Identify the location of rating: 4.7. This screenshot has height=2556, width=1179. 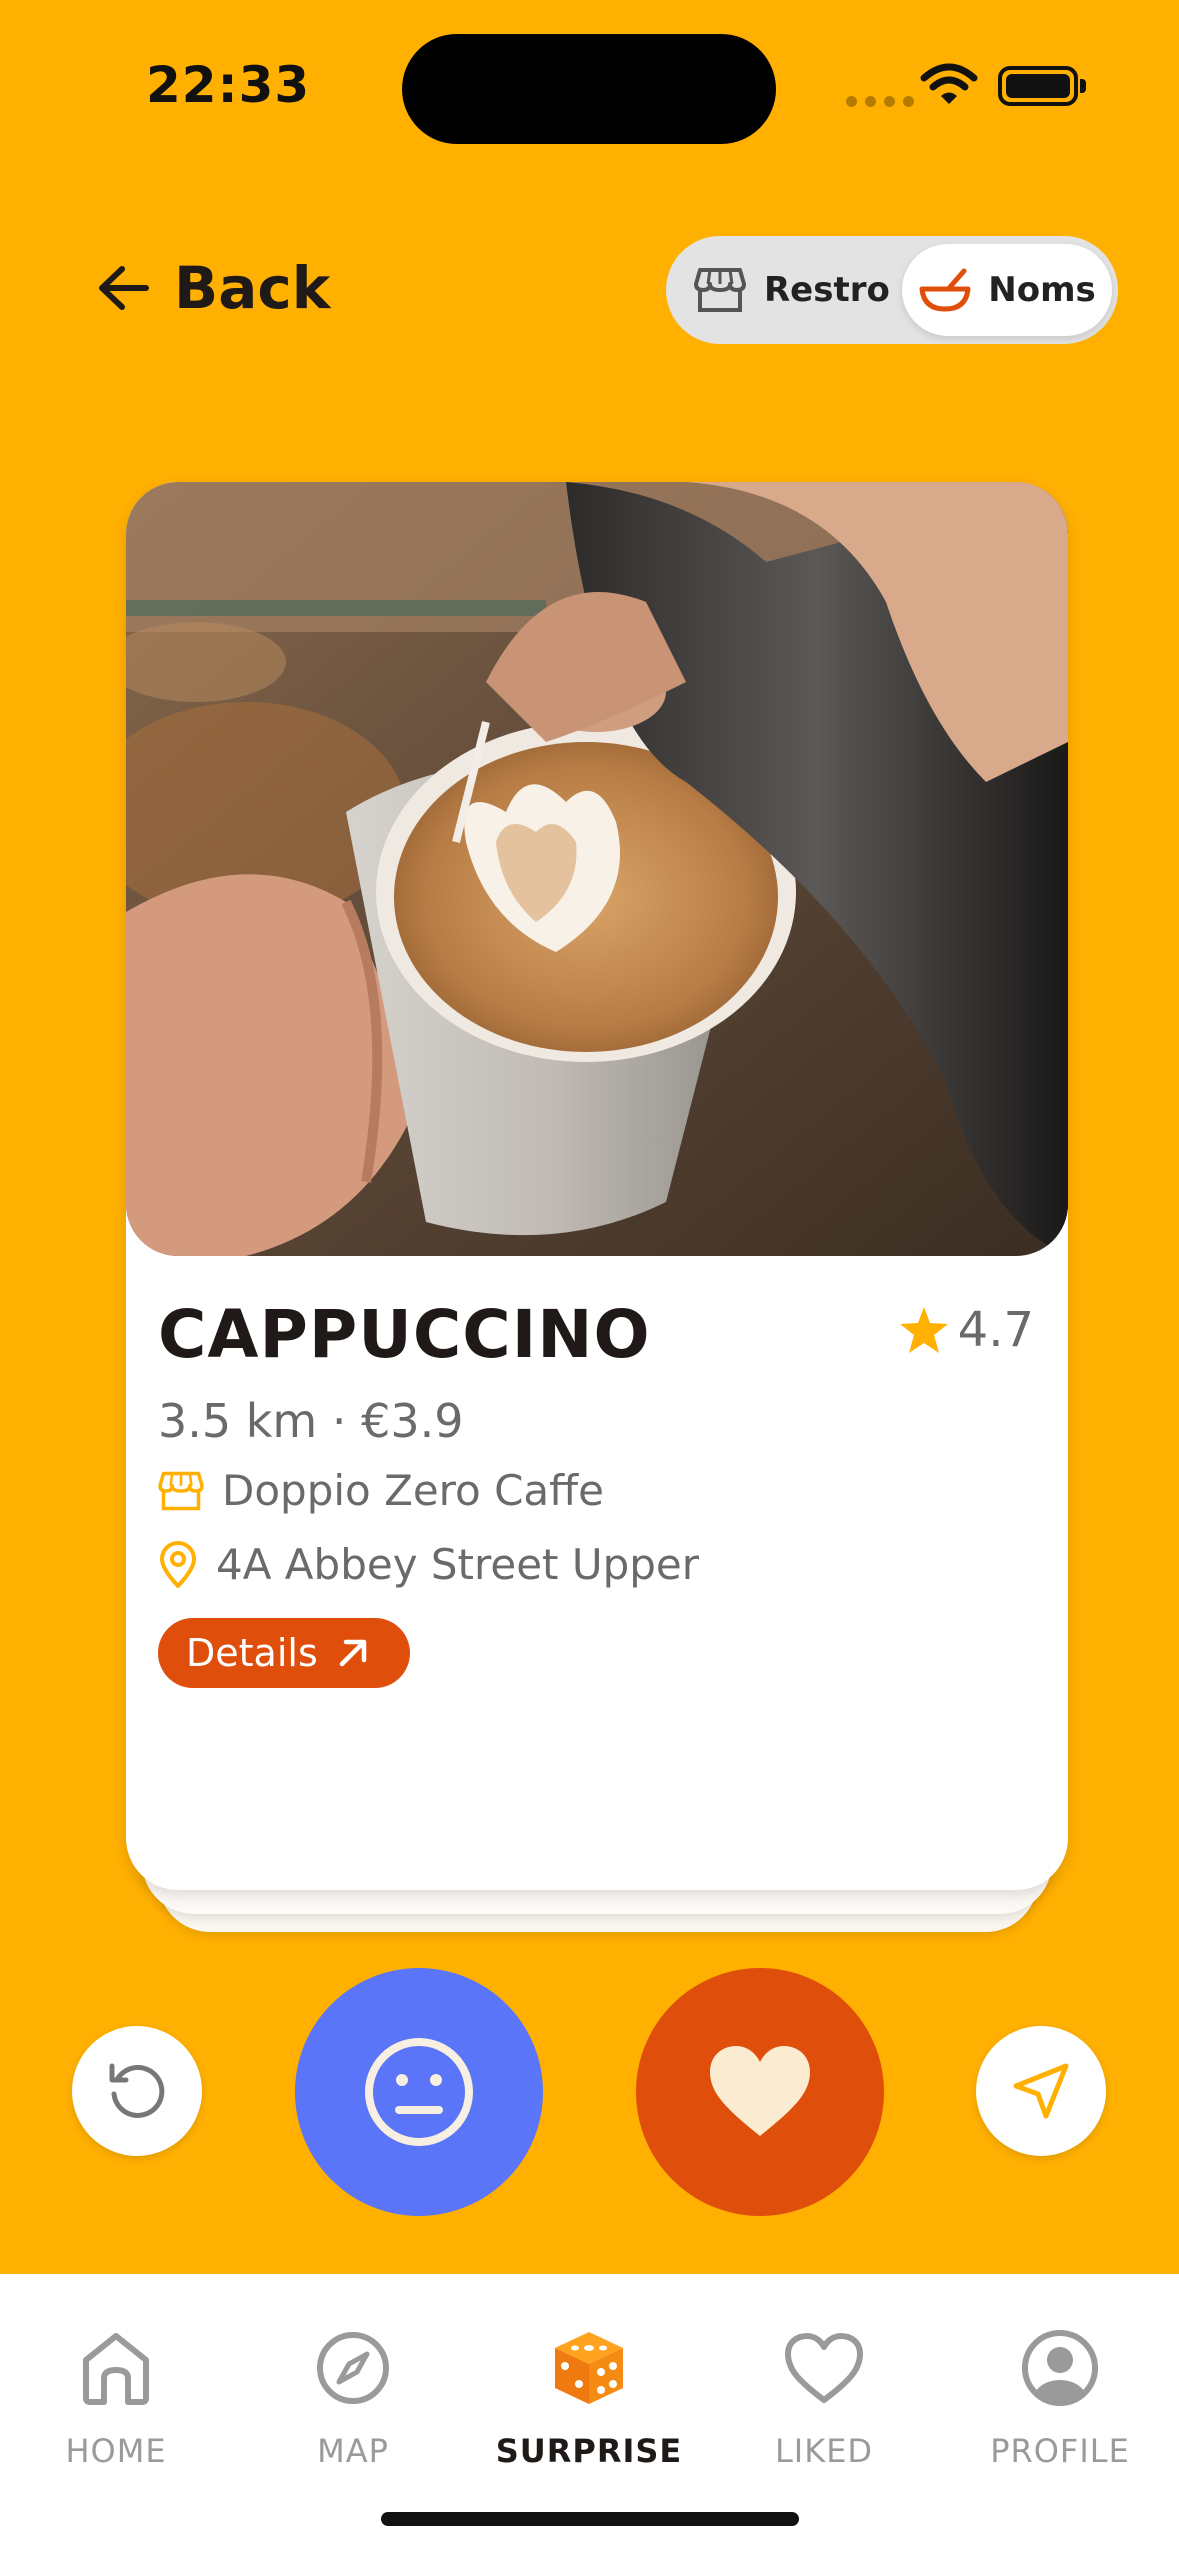
(966, 1330).